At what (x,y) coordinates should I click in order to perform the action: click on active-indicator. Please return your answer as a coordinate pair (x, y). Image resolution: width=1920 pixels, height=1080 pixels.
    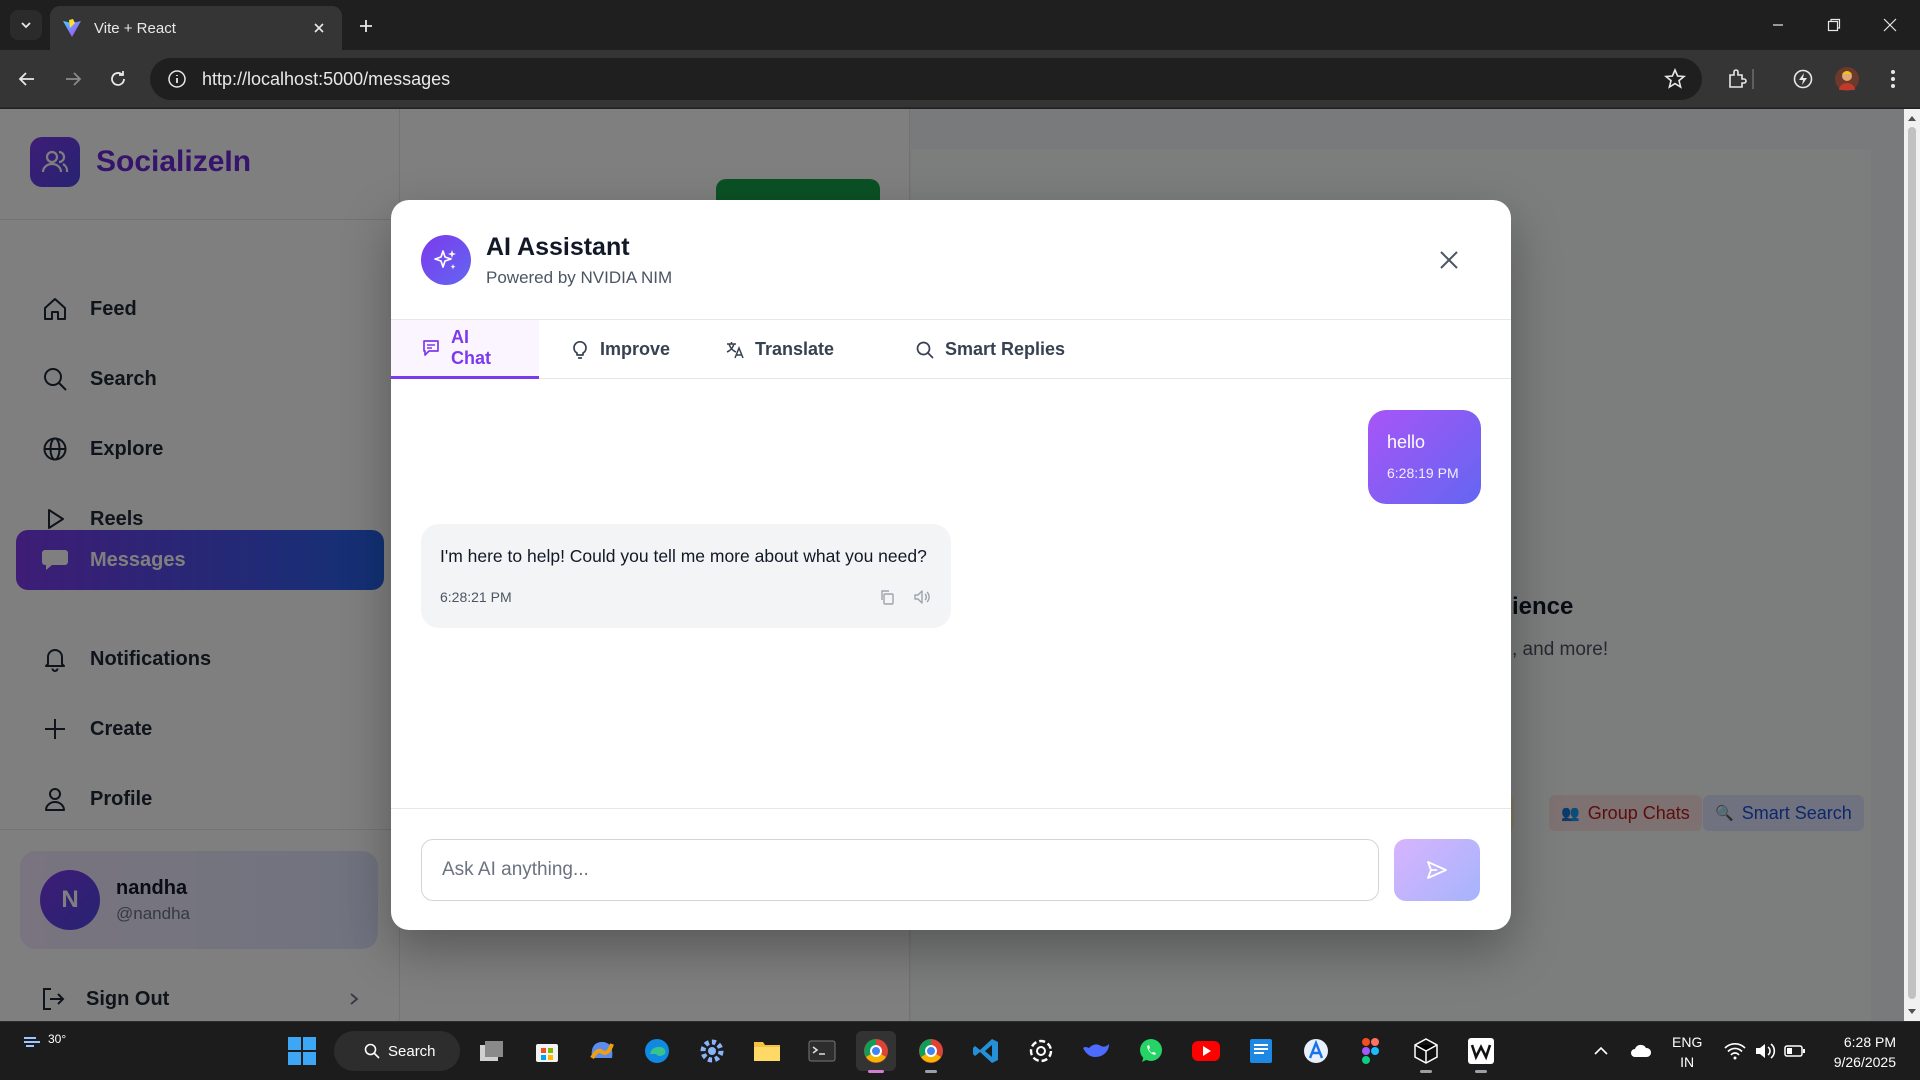
    Looking at the image, I should click on (876, 1071).